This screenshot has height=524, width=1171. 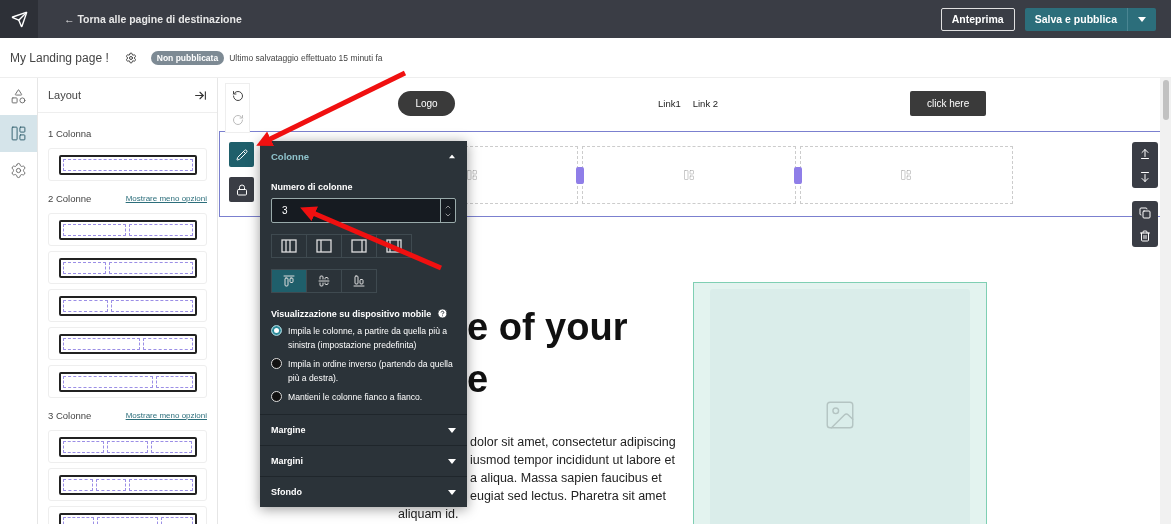 I want to click on align-bottom-button, so click(x=359, y=281).